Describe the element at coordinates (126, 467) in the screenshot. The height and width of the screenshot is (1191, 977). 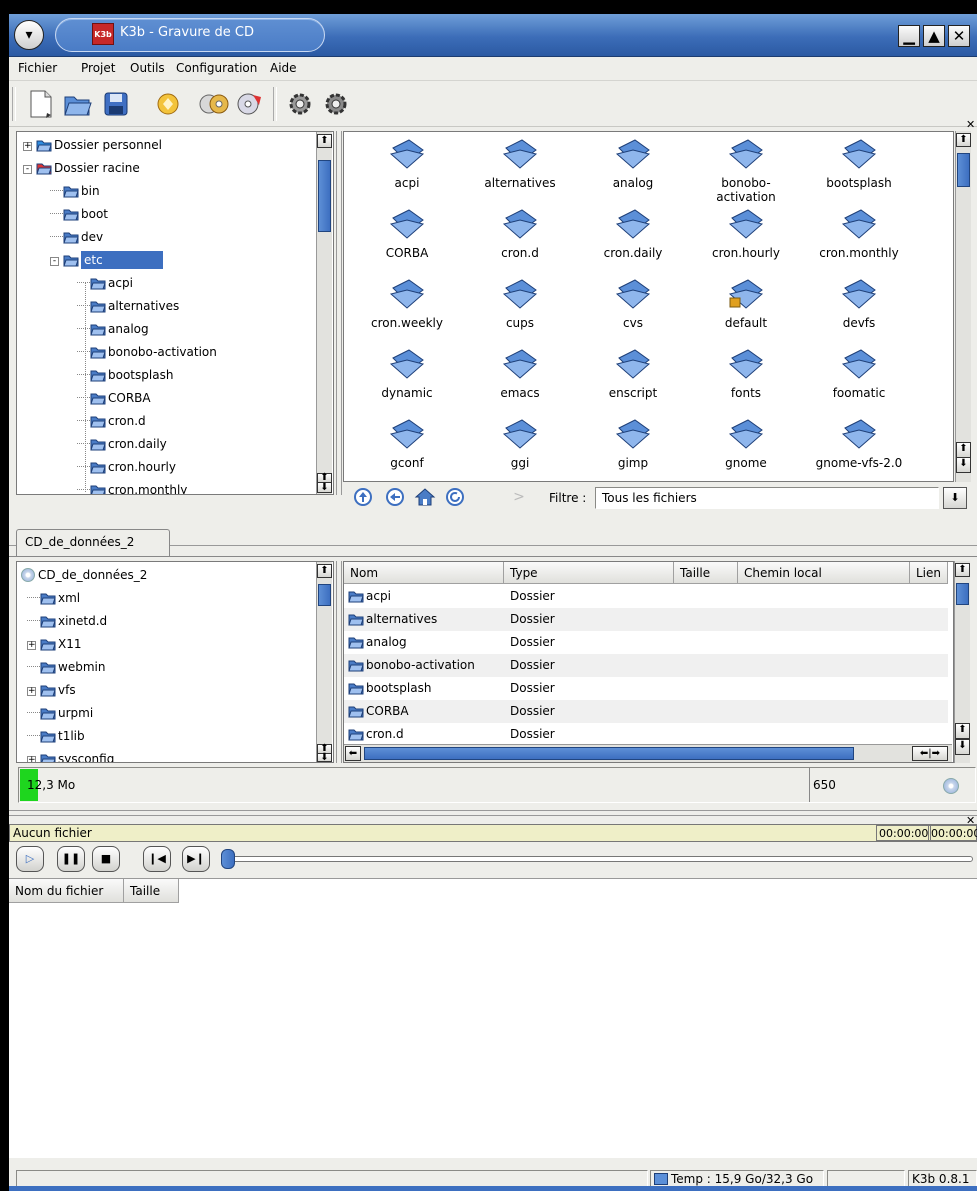
I see `tree-item: cron.hourly` at that location.